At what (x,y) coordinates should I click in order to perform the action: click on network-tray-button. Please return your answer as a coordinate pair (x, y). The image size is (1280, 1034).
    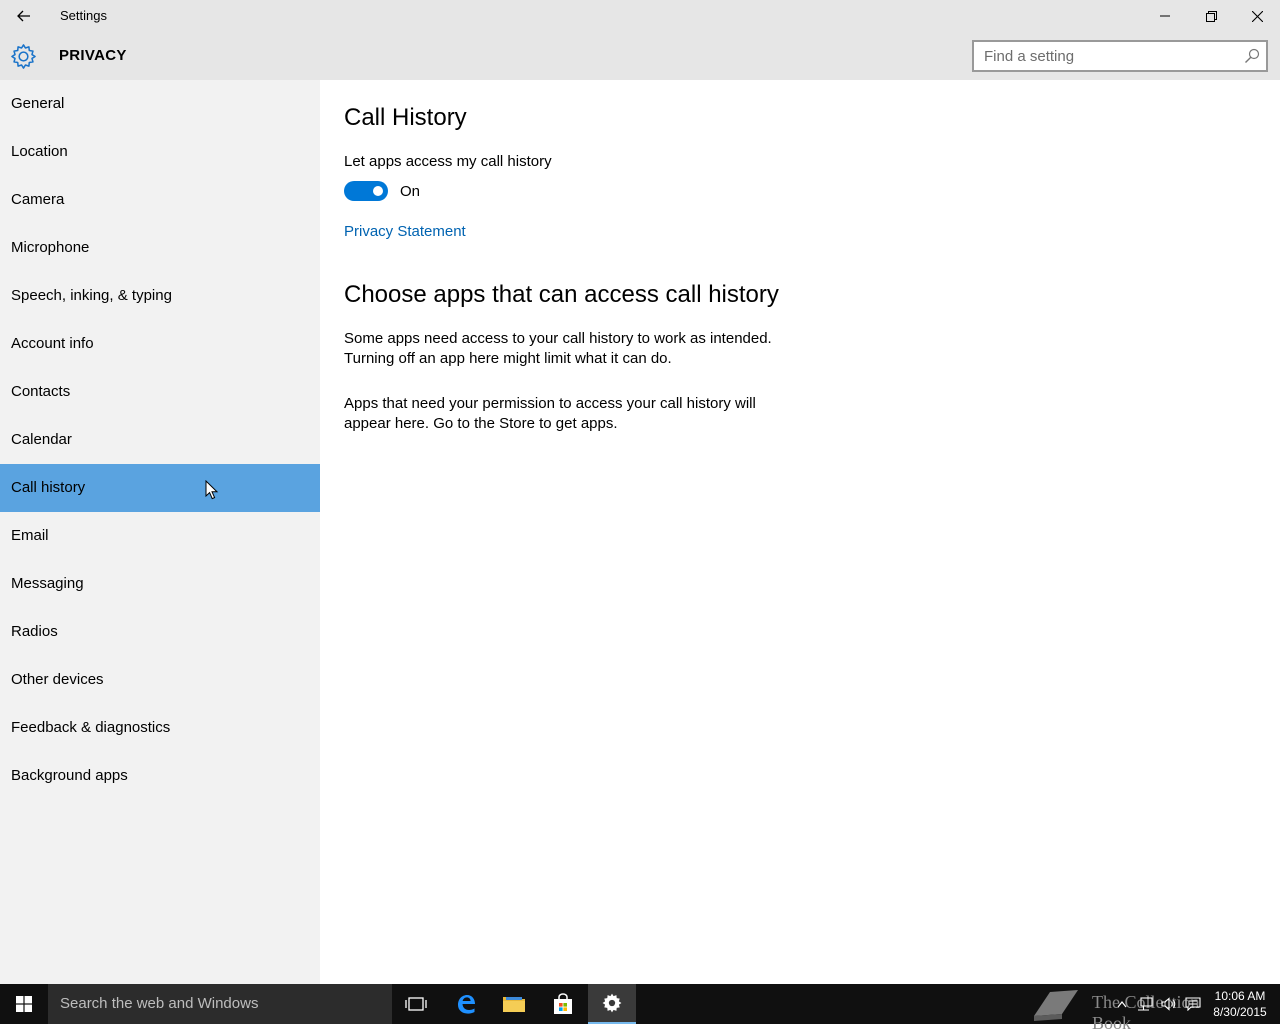
    Looking at the image, I should click on (1145, 1004).